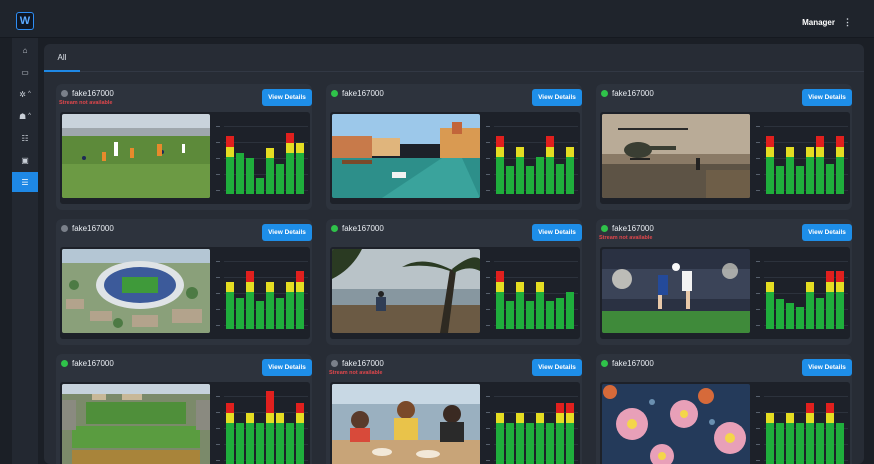  What do you see at coordinates (25, 182) in the screenshot?
I see `sidebar-item-list: ☰` at bounding box center [25, 182].